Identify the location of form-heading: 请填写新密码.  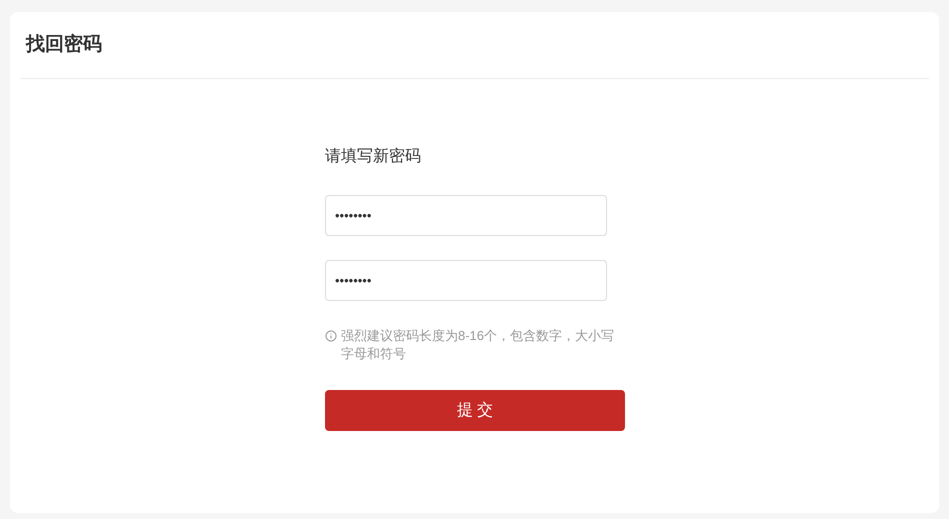
(373, 156).